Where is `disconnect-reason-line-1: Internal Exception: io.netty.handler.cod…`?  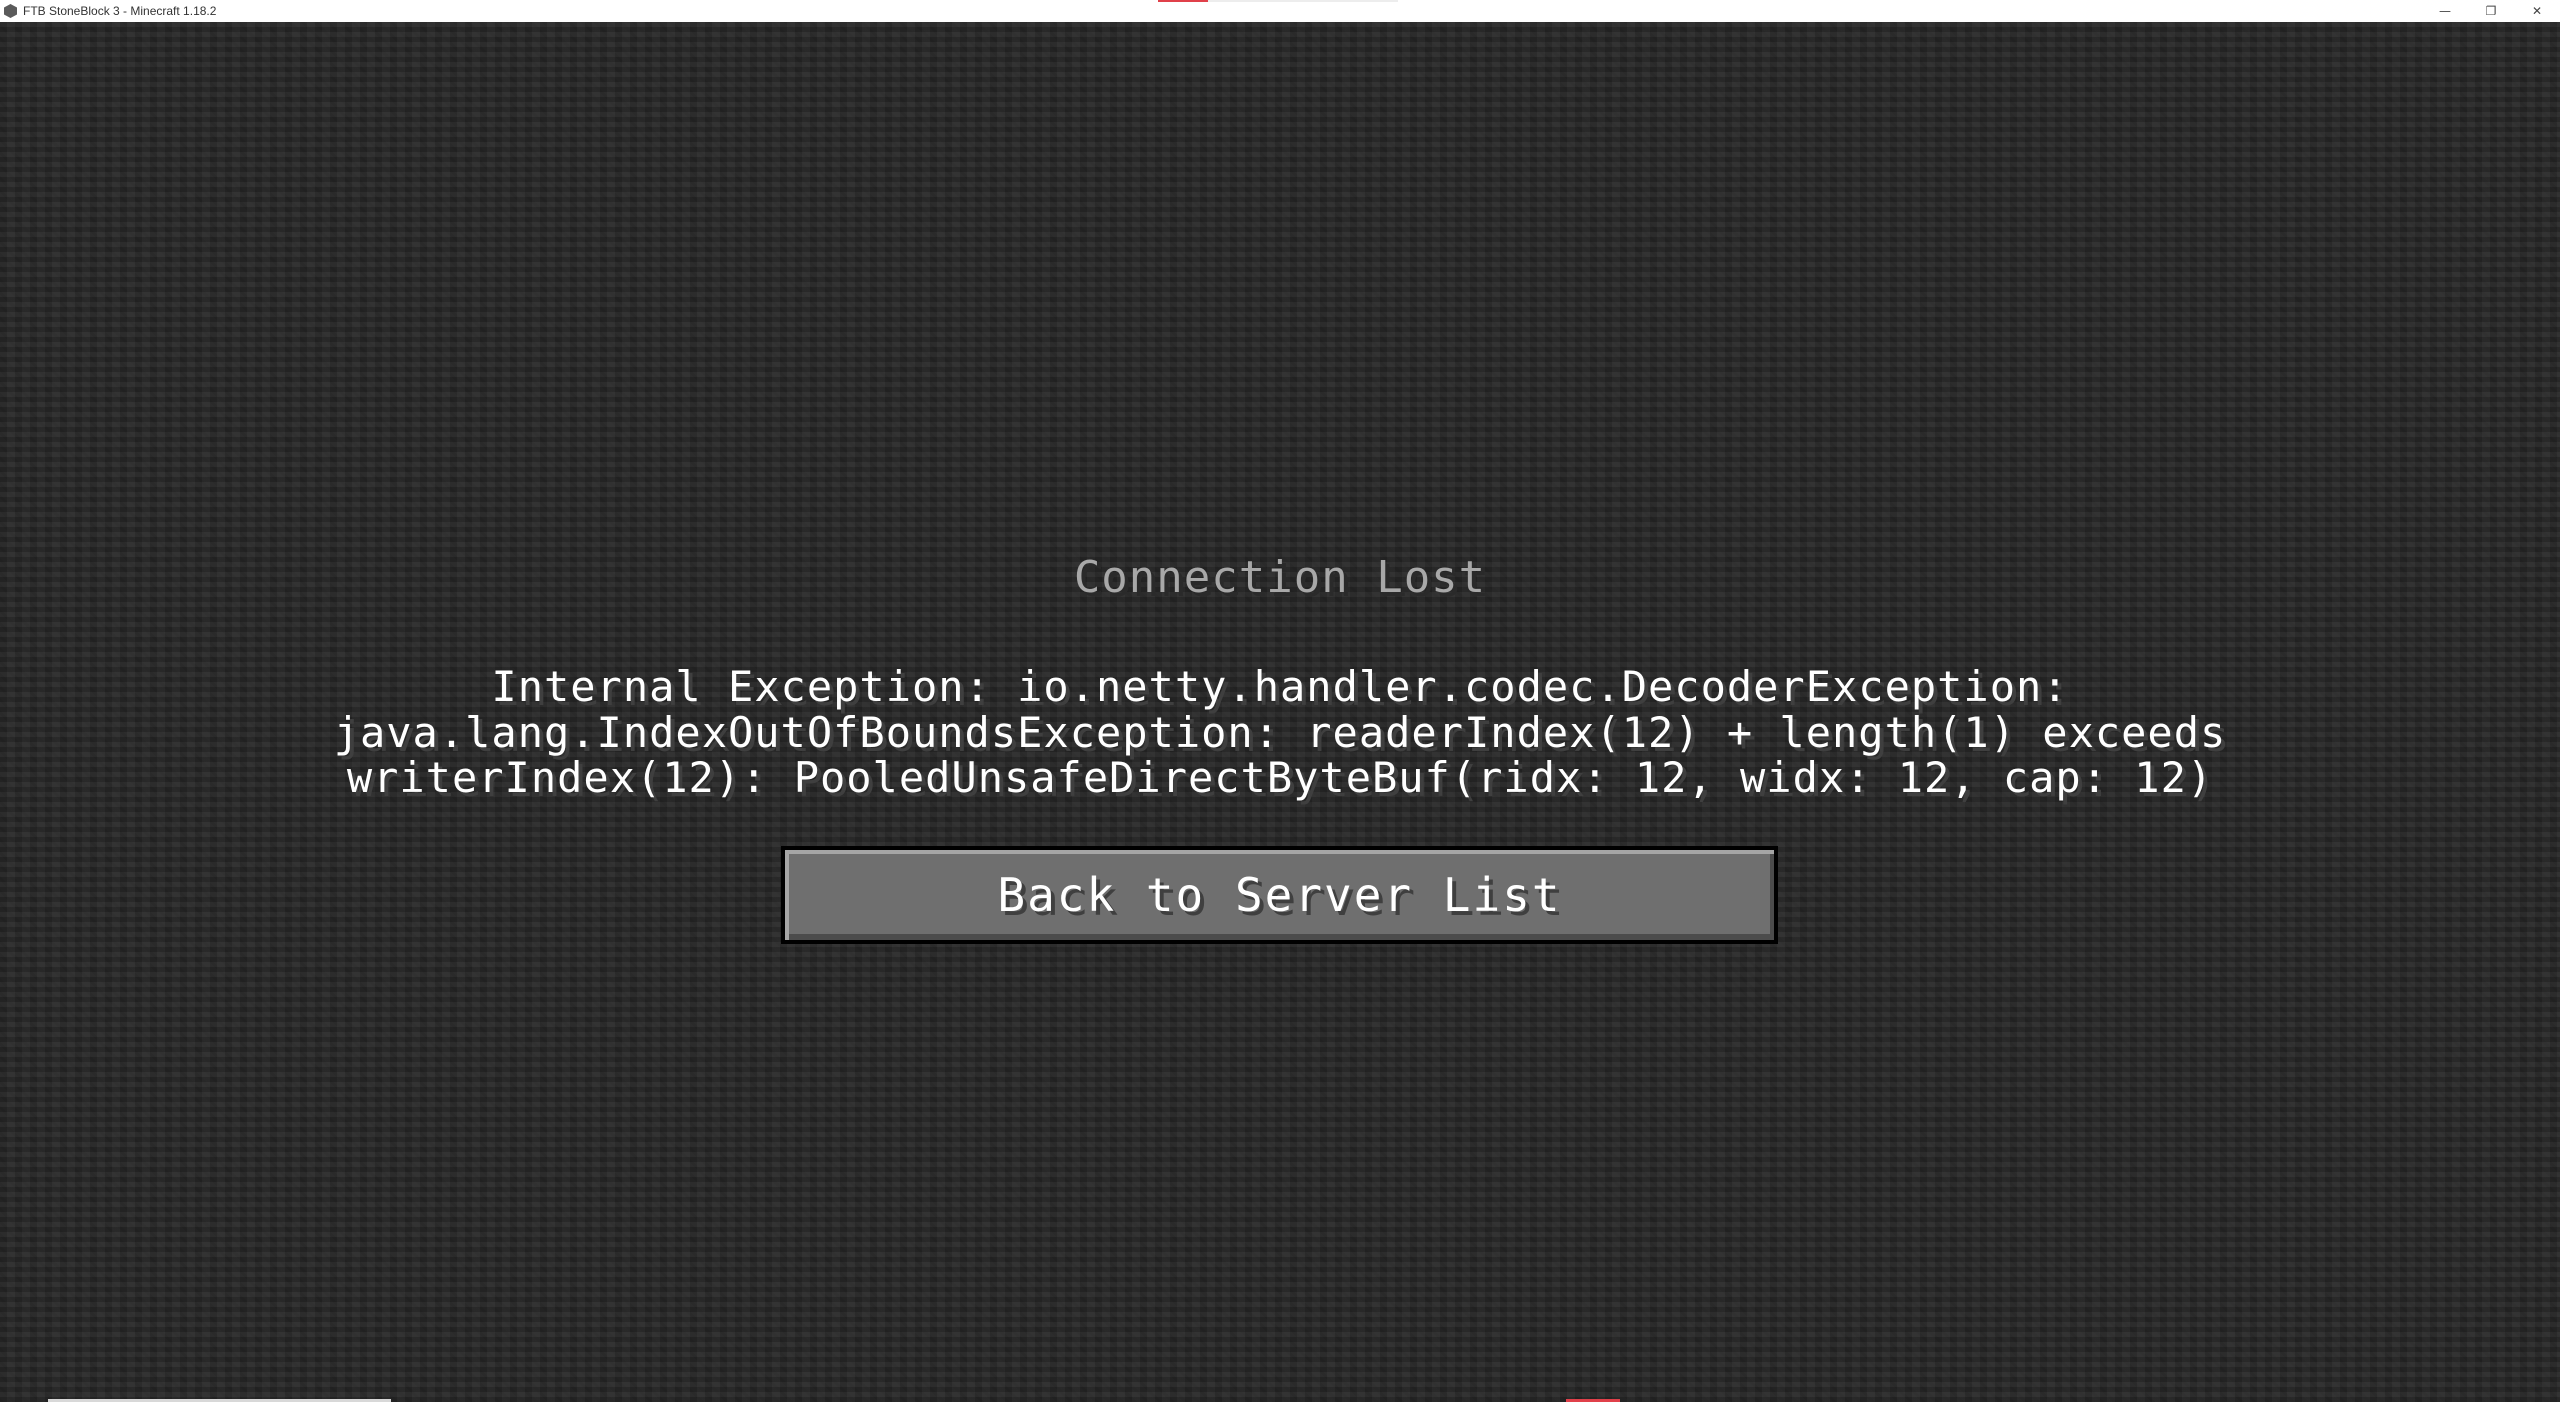 disconnect-reason-line-1: Internal Exception: io.netty.handler.cod… is located at coordinates (1280, 686).